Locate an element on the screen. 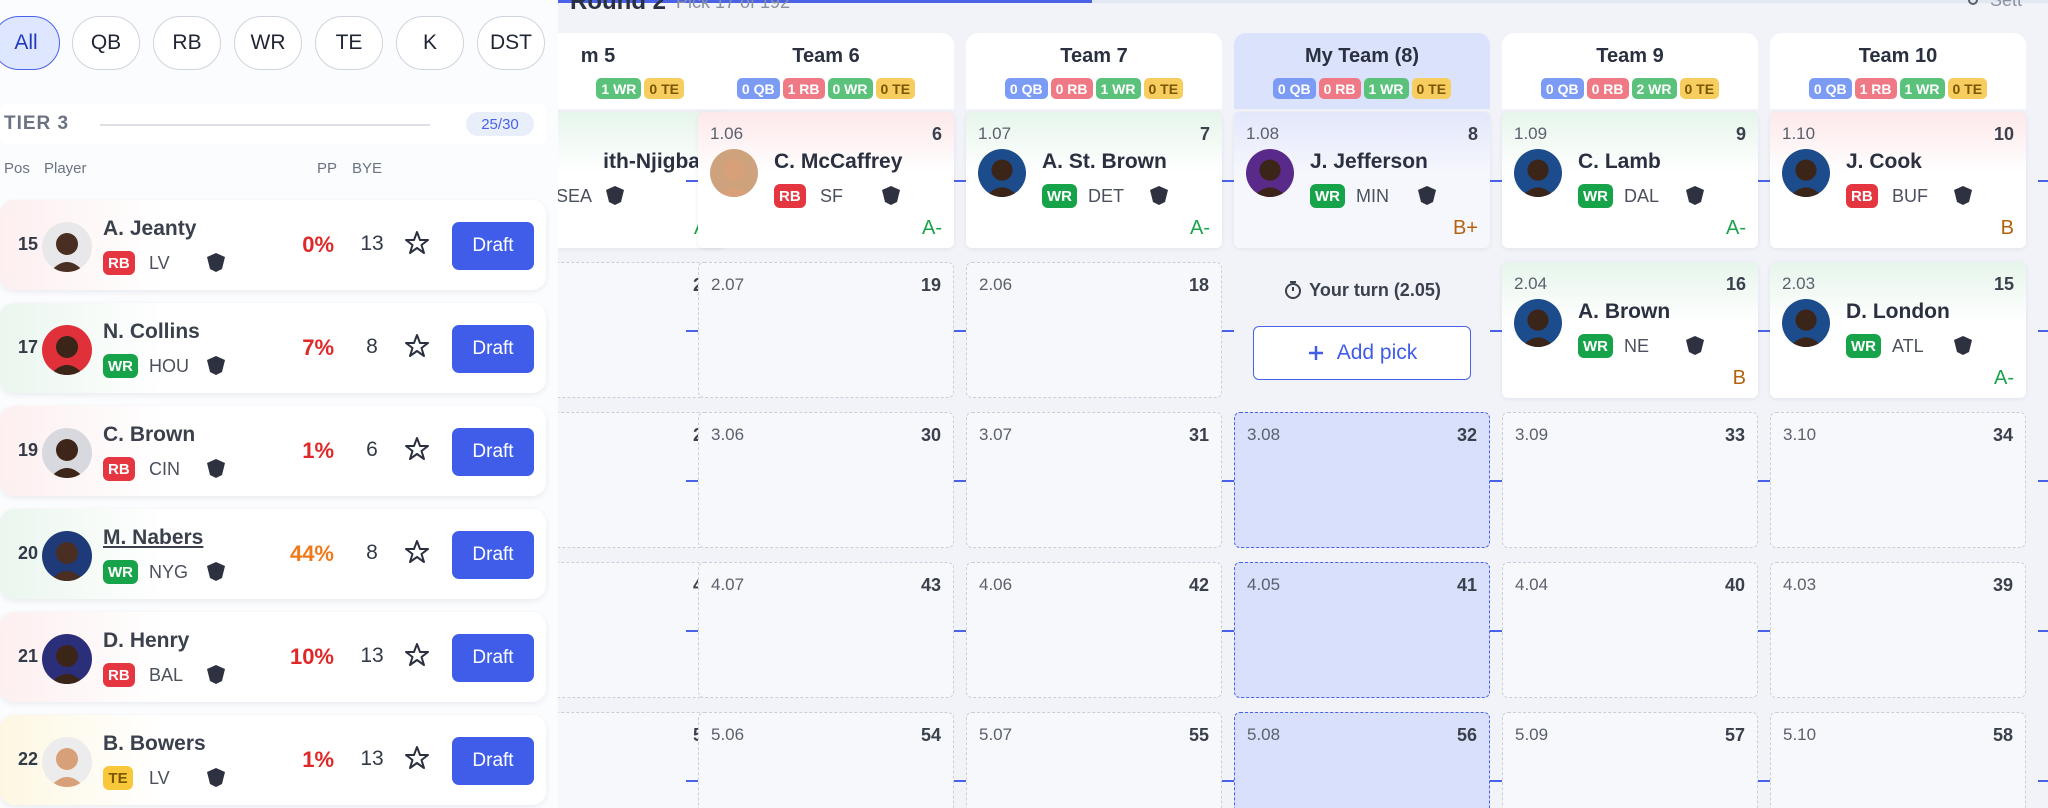  col-player: Player is located at coordinates (65, 168).